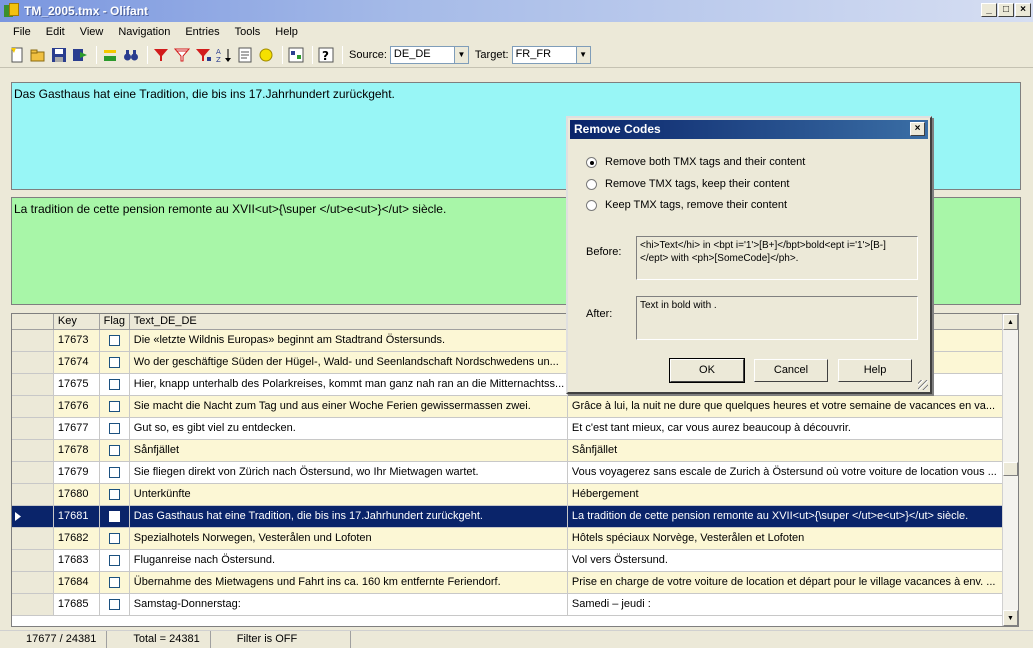  I want to click on sort-icon: AZ, so click(224, 55).